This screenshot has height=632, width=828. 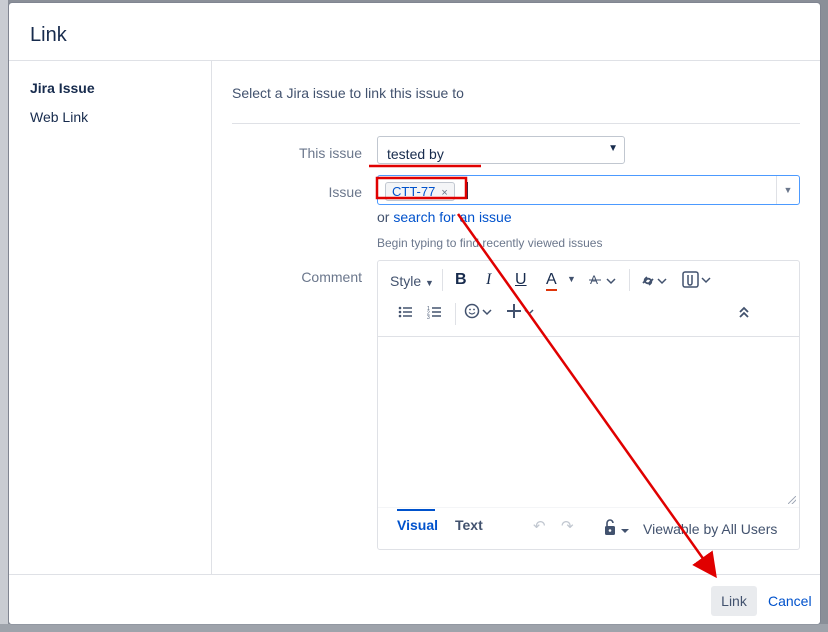 I want to click on style-dropdown: Style ▼, so click(x=412, y=281).